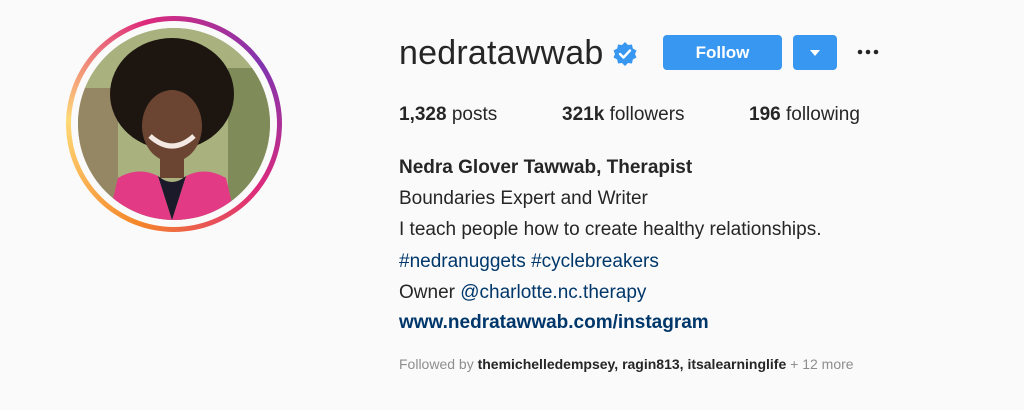 This screenshot has height=410, width=1024. I want to click on followers-count: 321k, so click(583, 114).